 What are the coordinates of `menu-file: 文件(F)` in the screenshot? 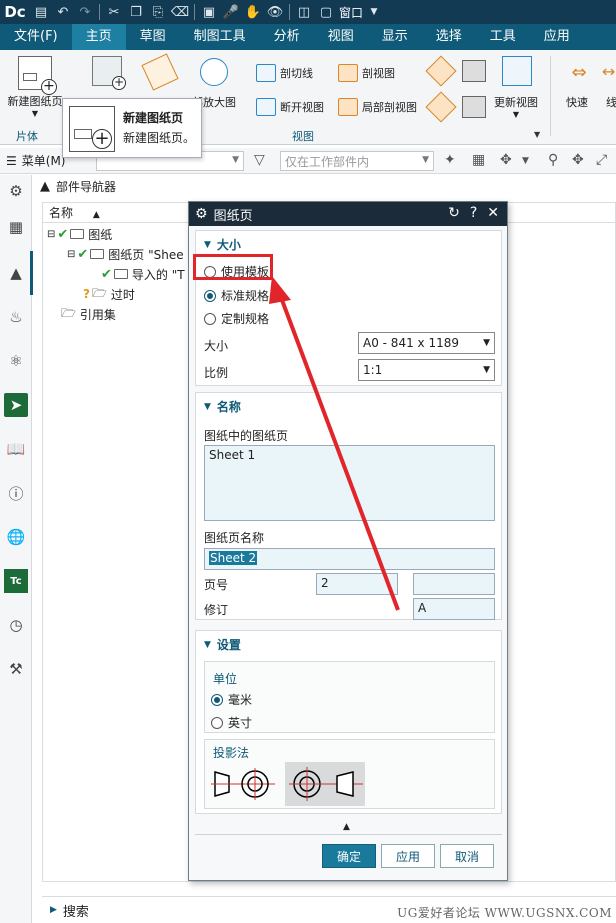 It's located at (36, 37).